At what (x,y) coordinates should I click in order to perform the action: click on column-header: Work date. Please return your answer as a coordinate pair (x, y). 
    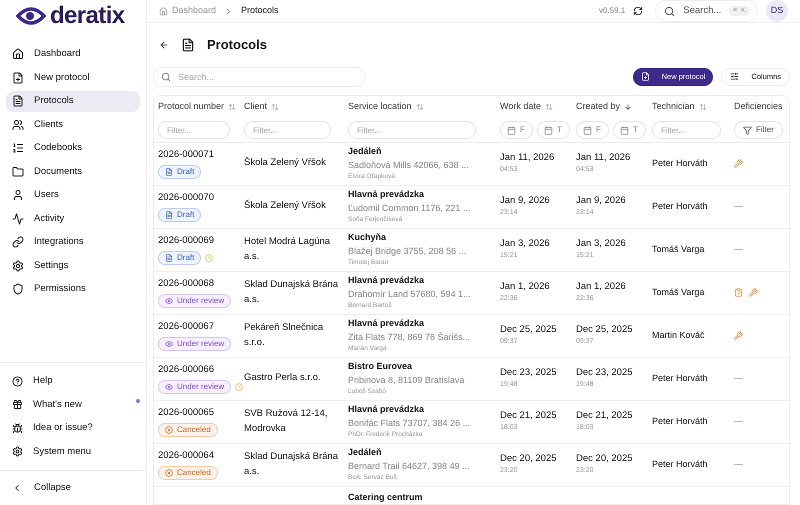
    Looking at the image, I should click on (538, 107).